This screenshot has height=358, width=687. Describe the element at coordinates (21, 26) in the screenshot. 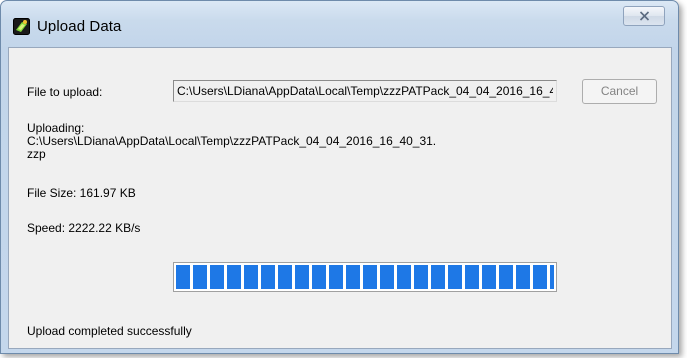

I see `app-icon` at that location.